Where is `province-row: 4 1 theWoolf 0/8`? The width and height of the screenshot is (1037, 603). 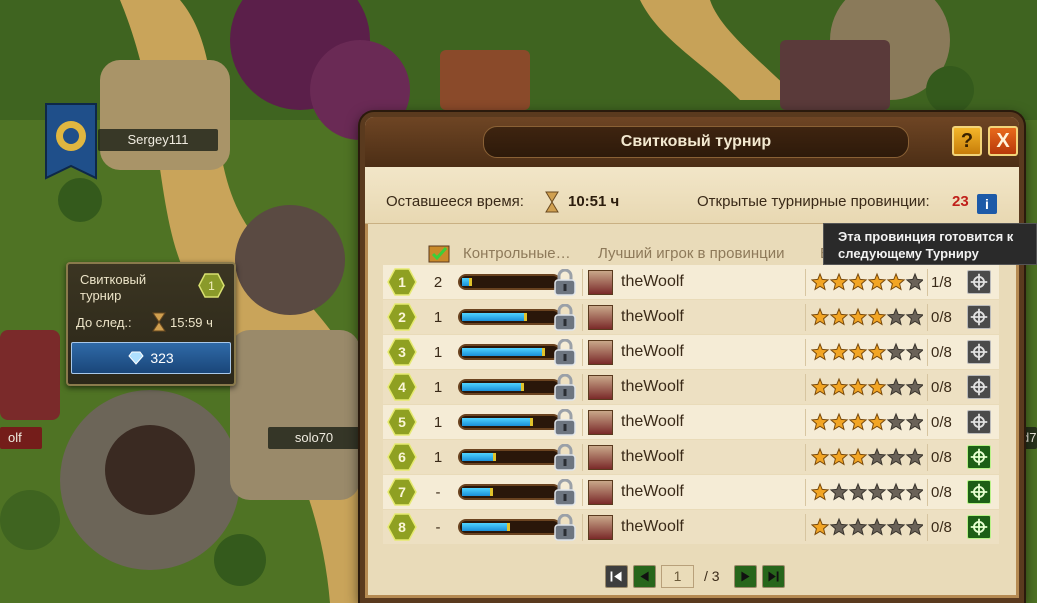 province-row: 4 1 theWoolf 0/8 is located at coordinates (691, 387).